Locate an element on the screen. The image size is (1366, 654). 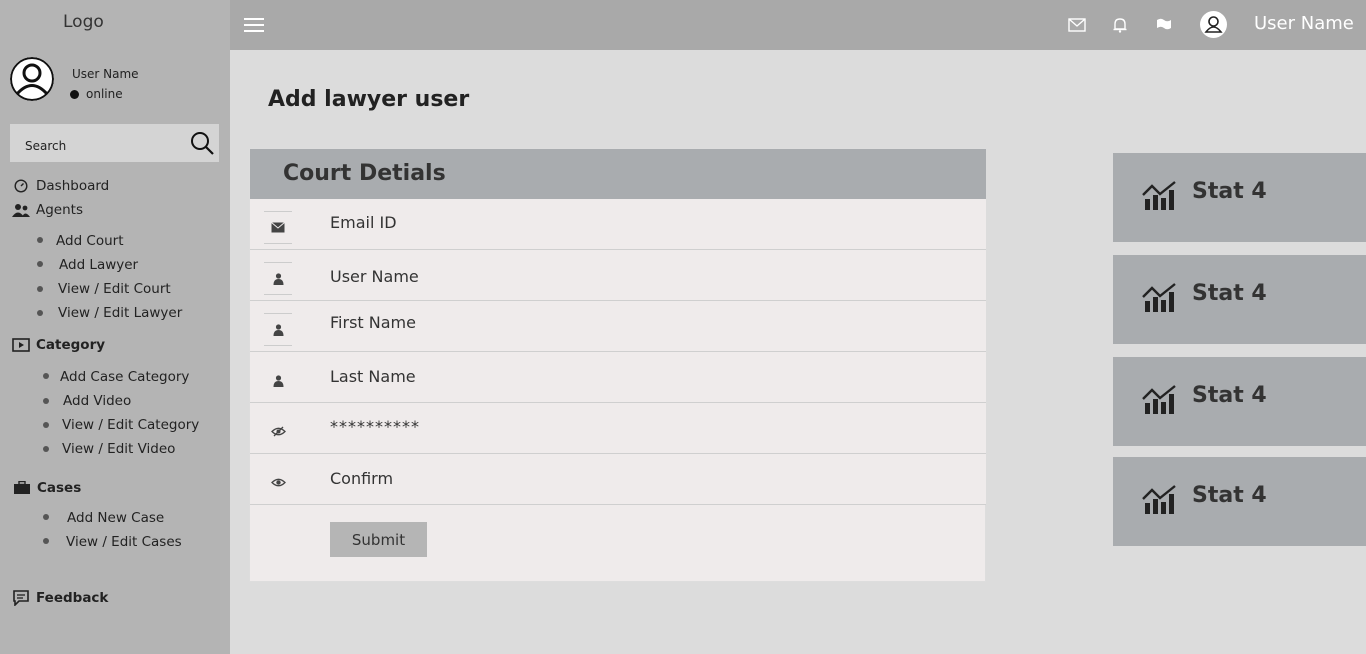
confirm-row is located at coordinates (618, 479).